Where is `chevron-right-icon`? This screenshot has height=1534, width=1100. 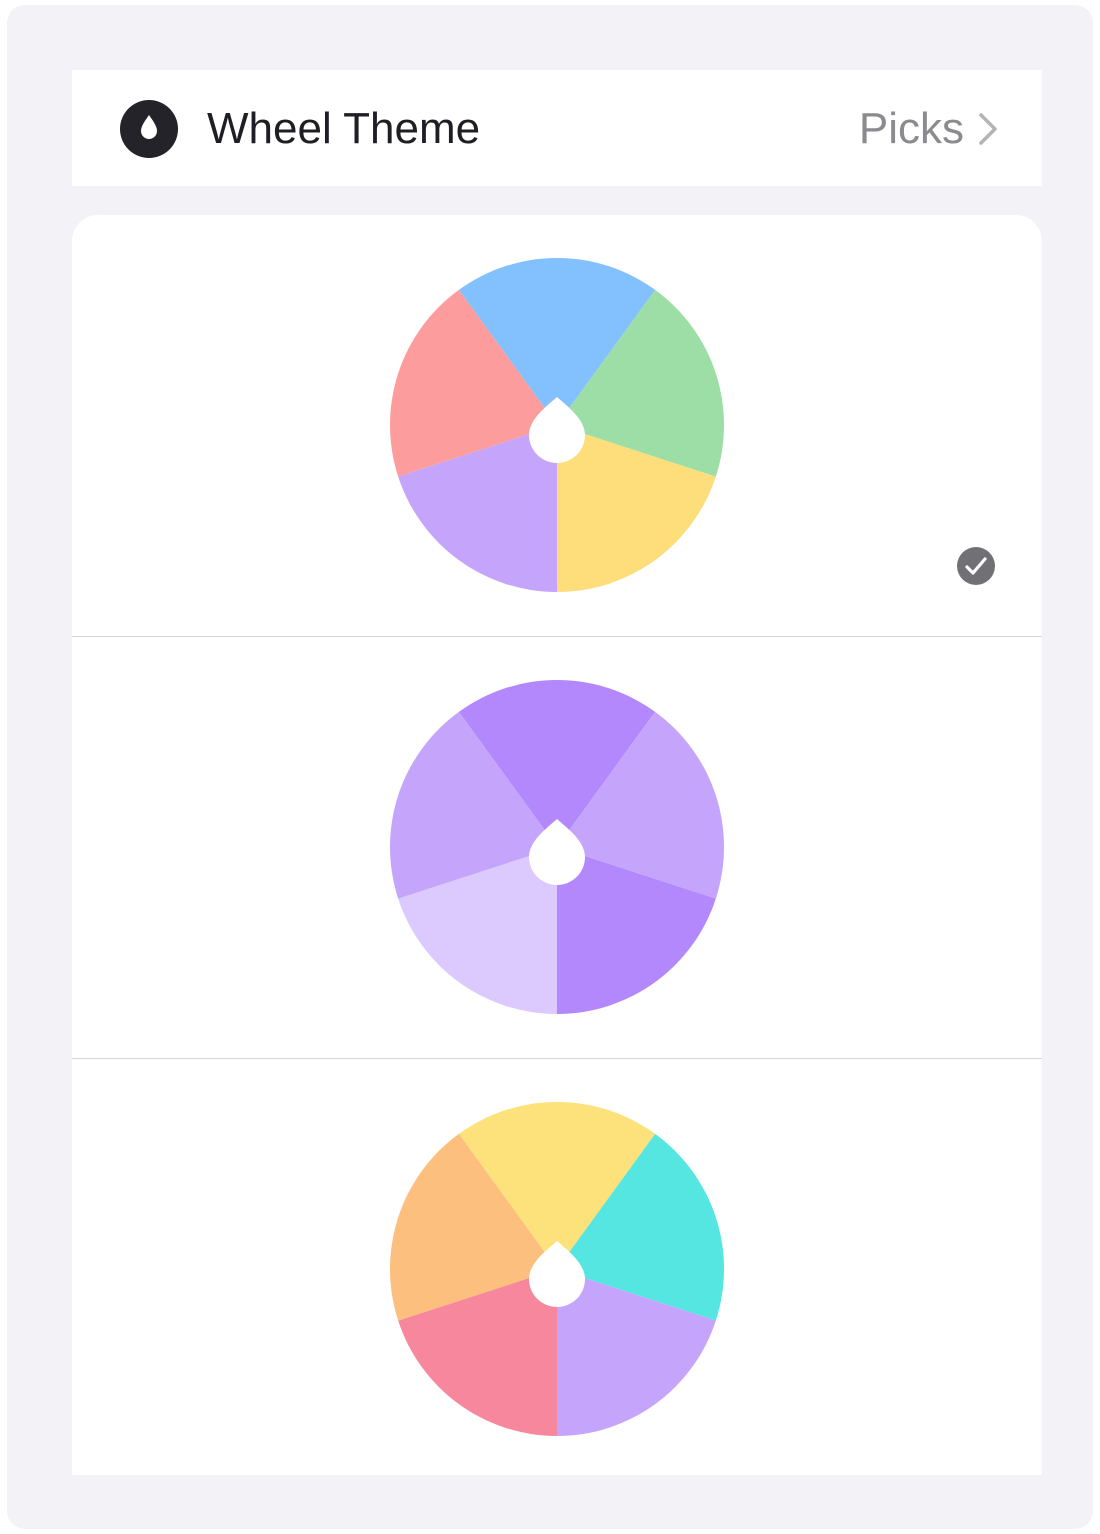 chevron-right-icon is located at coordinates (988, 129).